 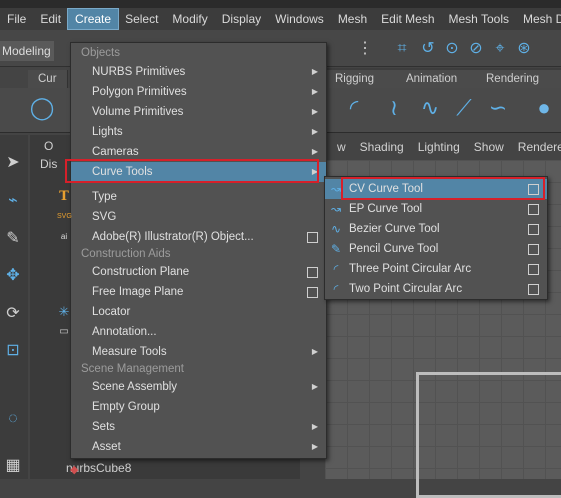 I want to click on menu-display: Display, so click(x=241, y=19).